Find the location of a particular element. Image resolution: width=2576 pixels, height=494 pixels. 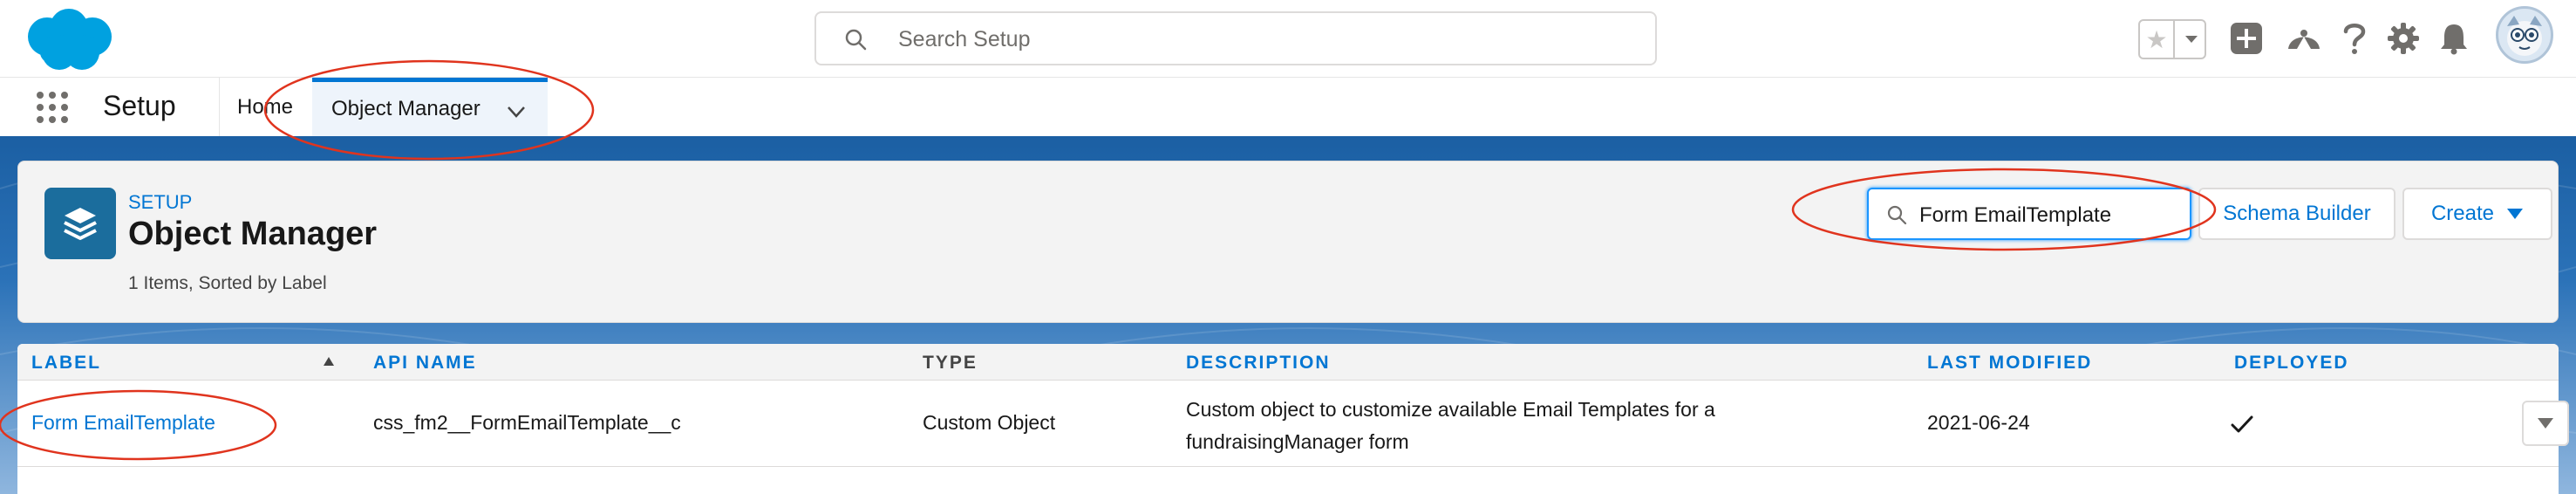

setup-gear-button is located at coordinates (2404, 38).